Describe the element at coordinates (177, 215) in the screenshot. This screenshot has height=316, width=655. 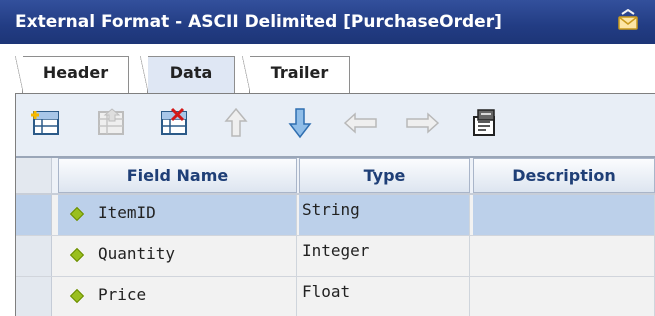
I see `field-name-cell: ItemID` at that location.